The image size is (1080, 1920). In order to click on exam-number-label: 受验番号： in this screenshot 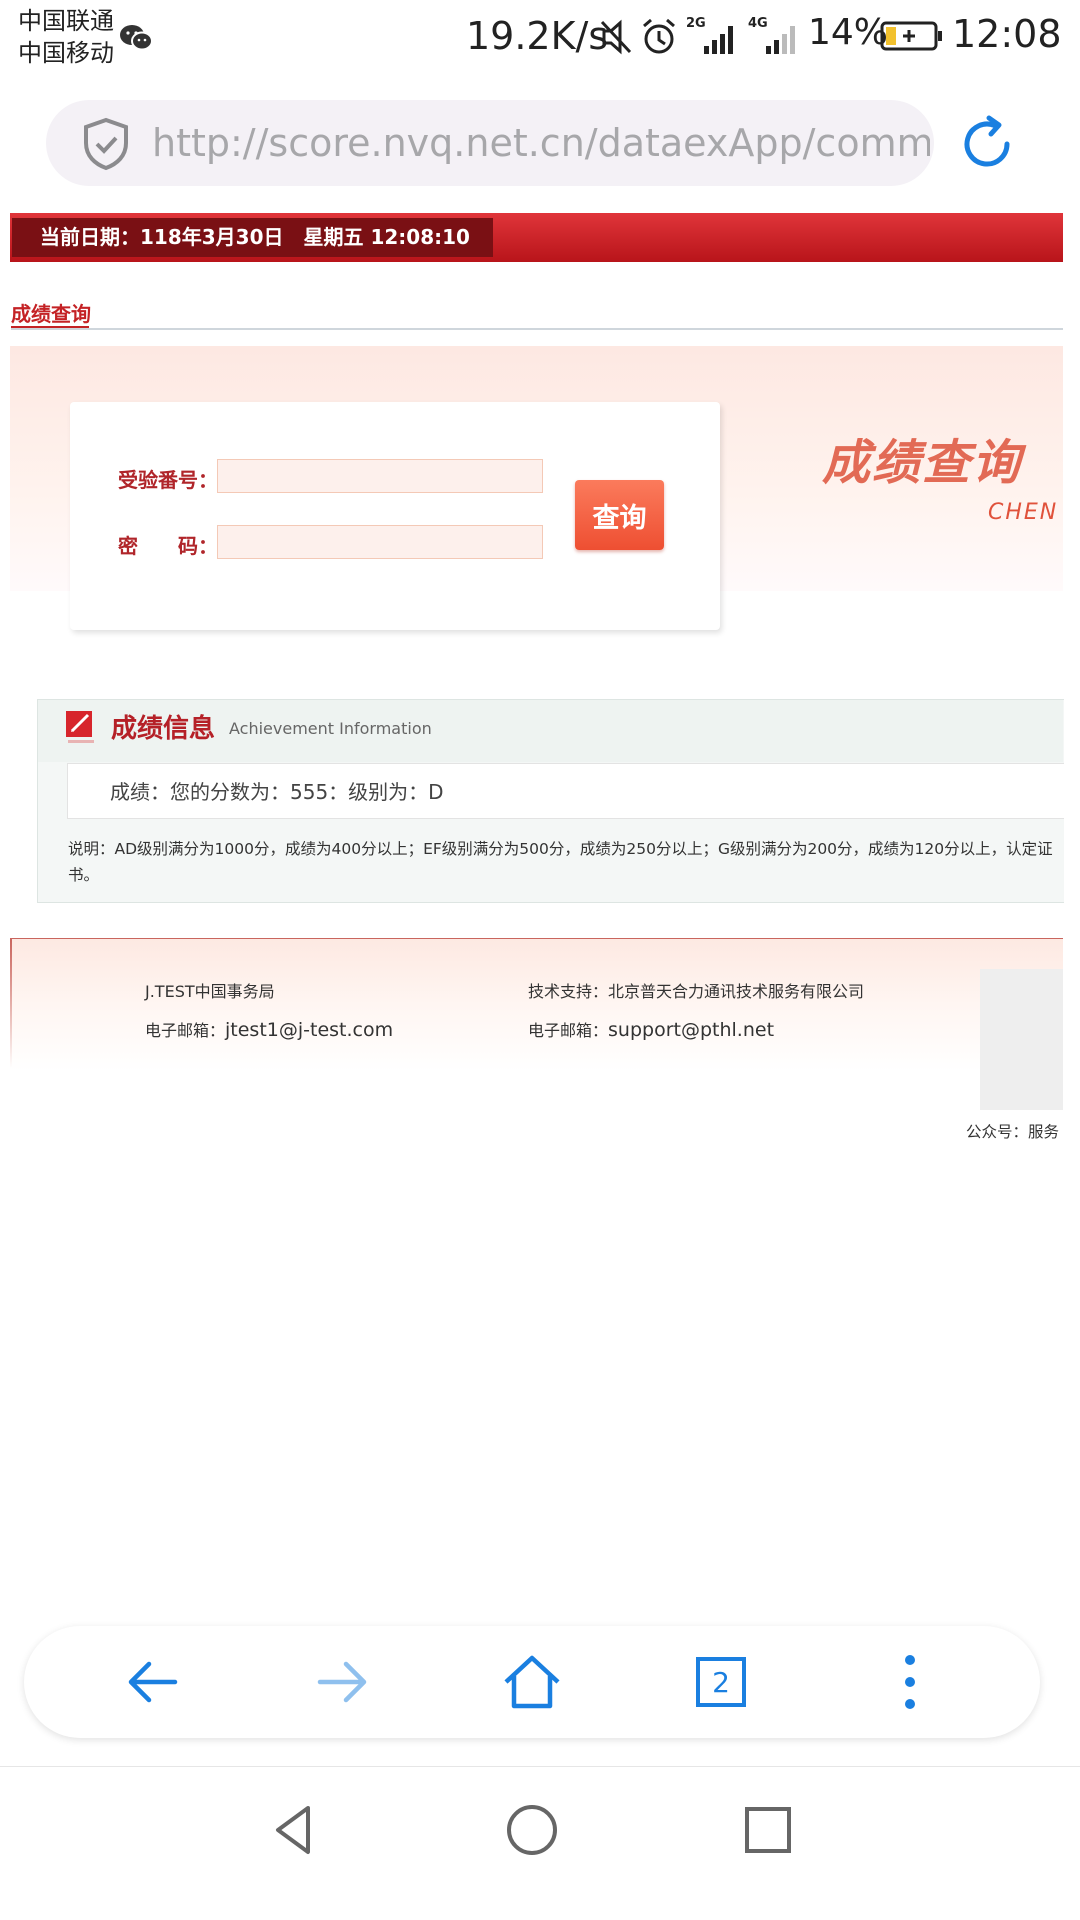, I will do `click(168, 480)`.